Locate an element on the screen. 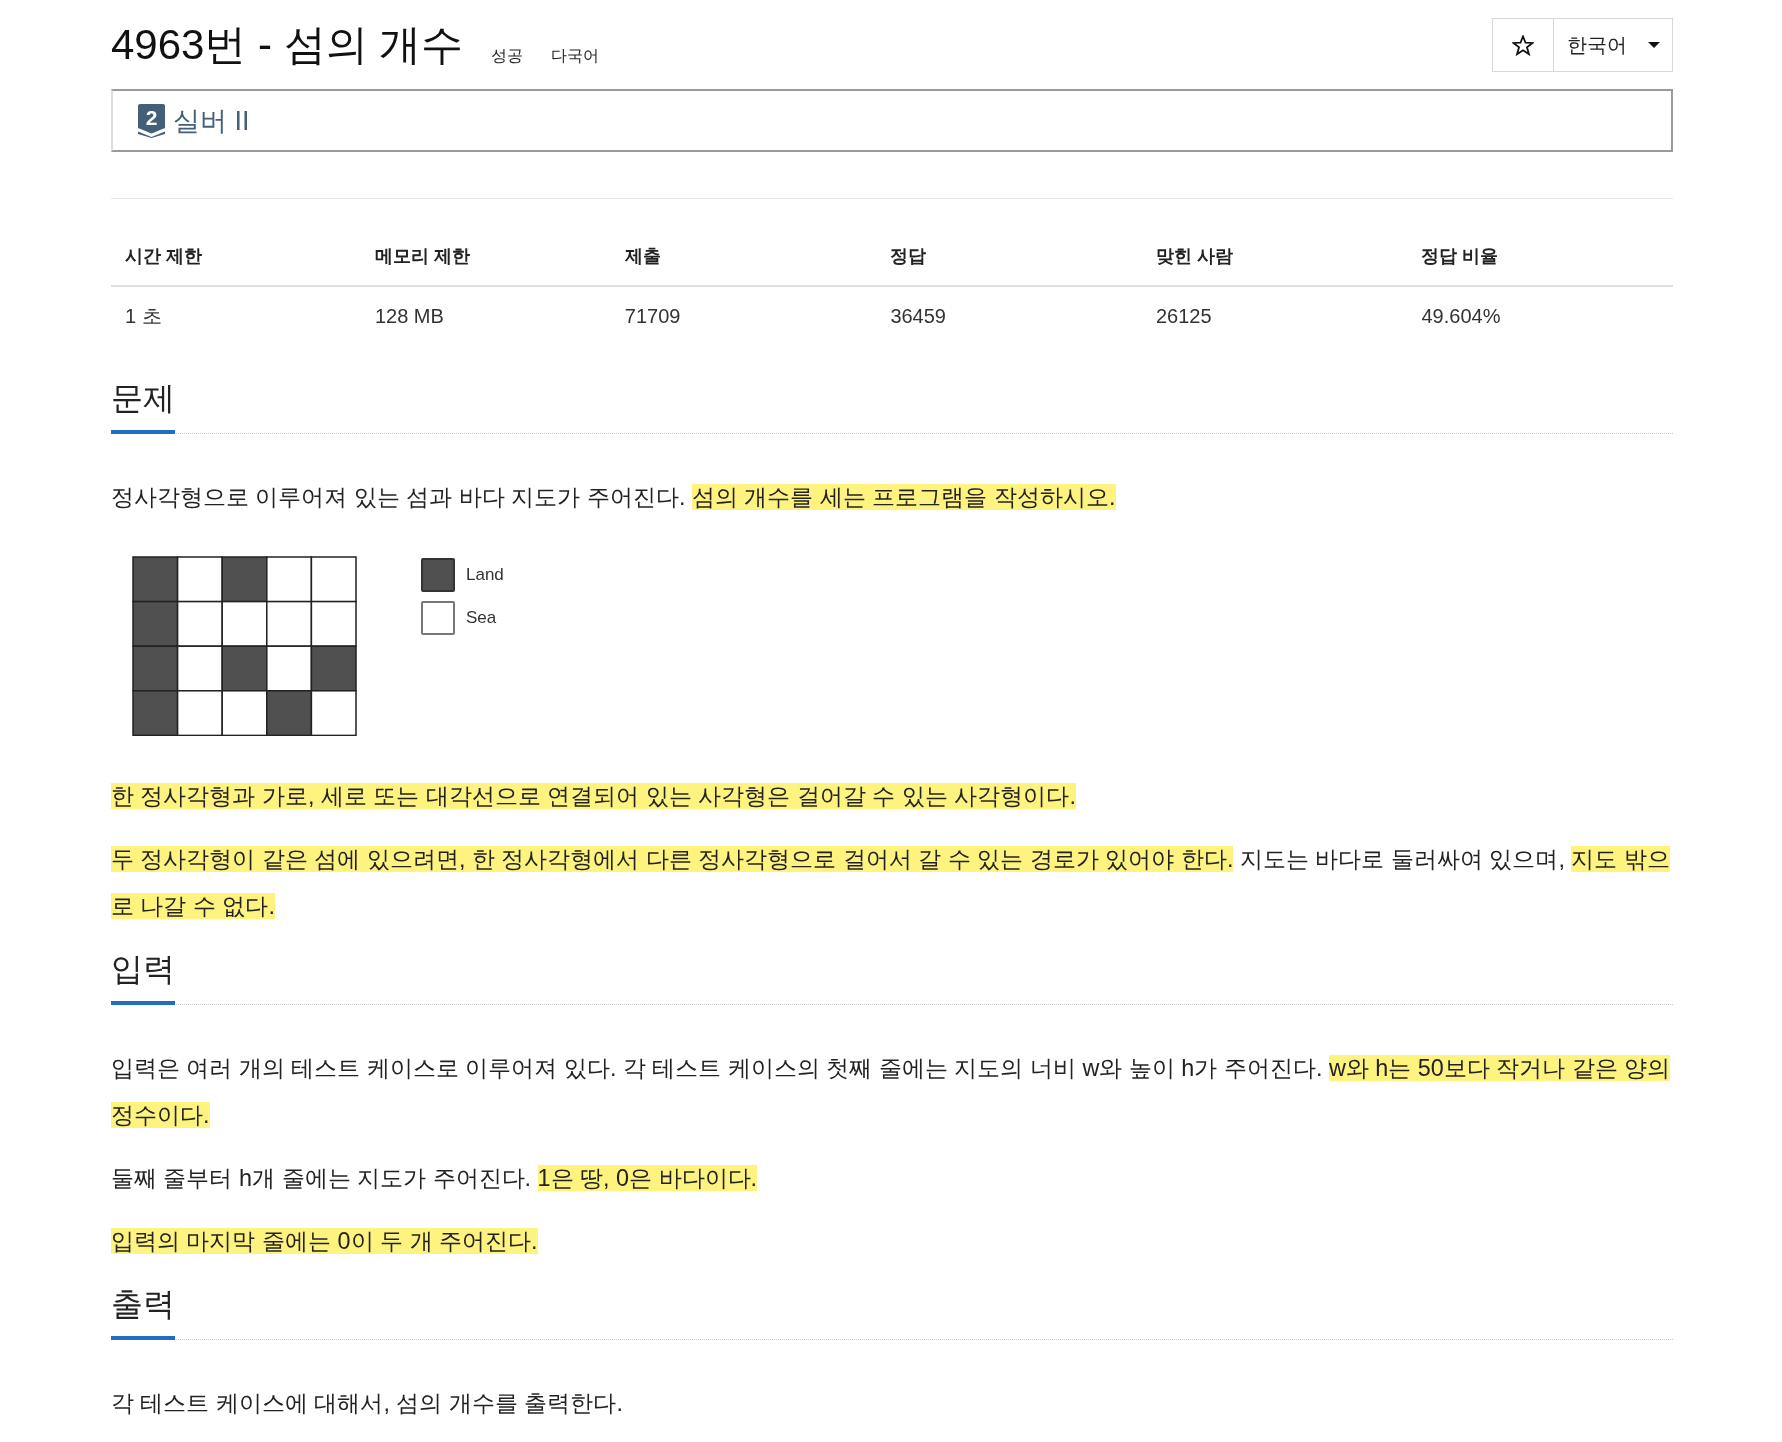  problem-tag: 다국어 is located at coordinates (575, 56).